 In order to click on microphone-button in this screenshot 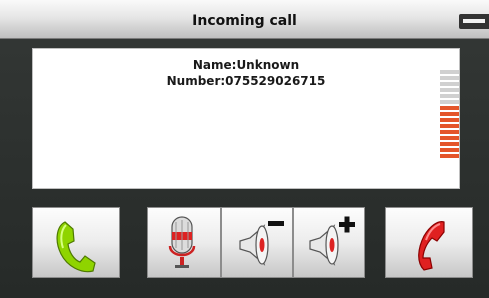, I will do `click(184, 242)`.